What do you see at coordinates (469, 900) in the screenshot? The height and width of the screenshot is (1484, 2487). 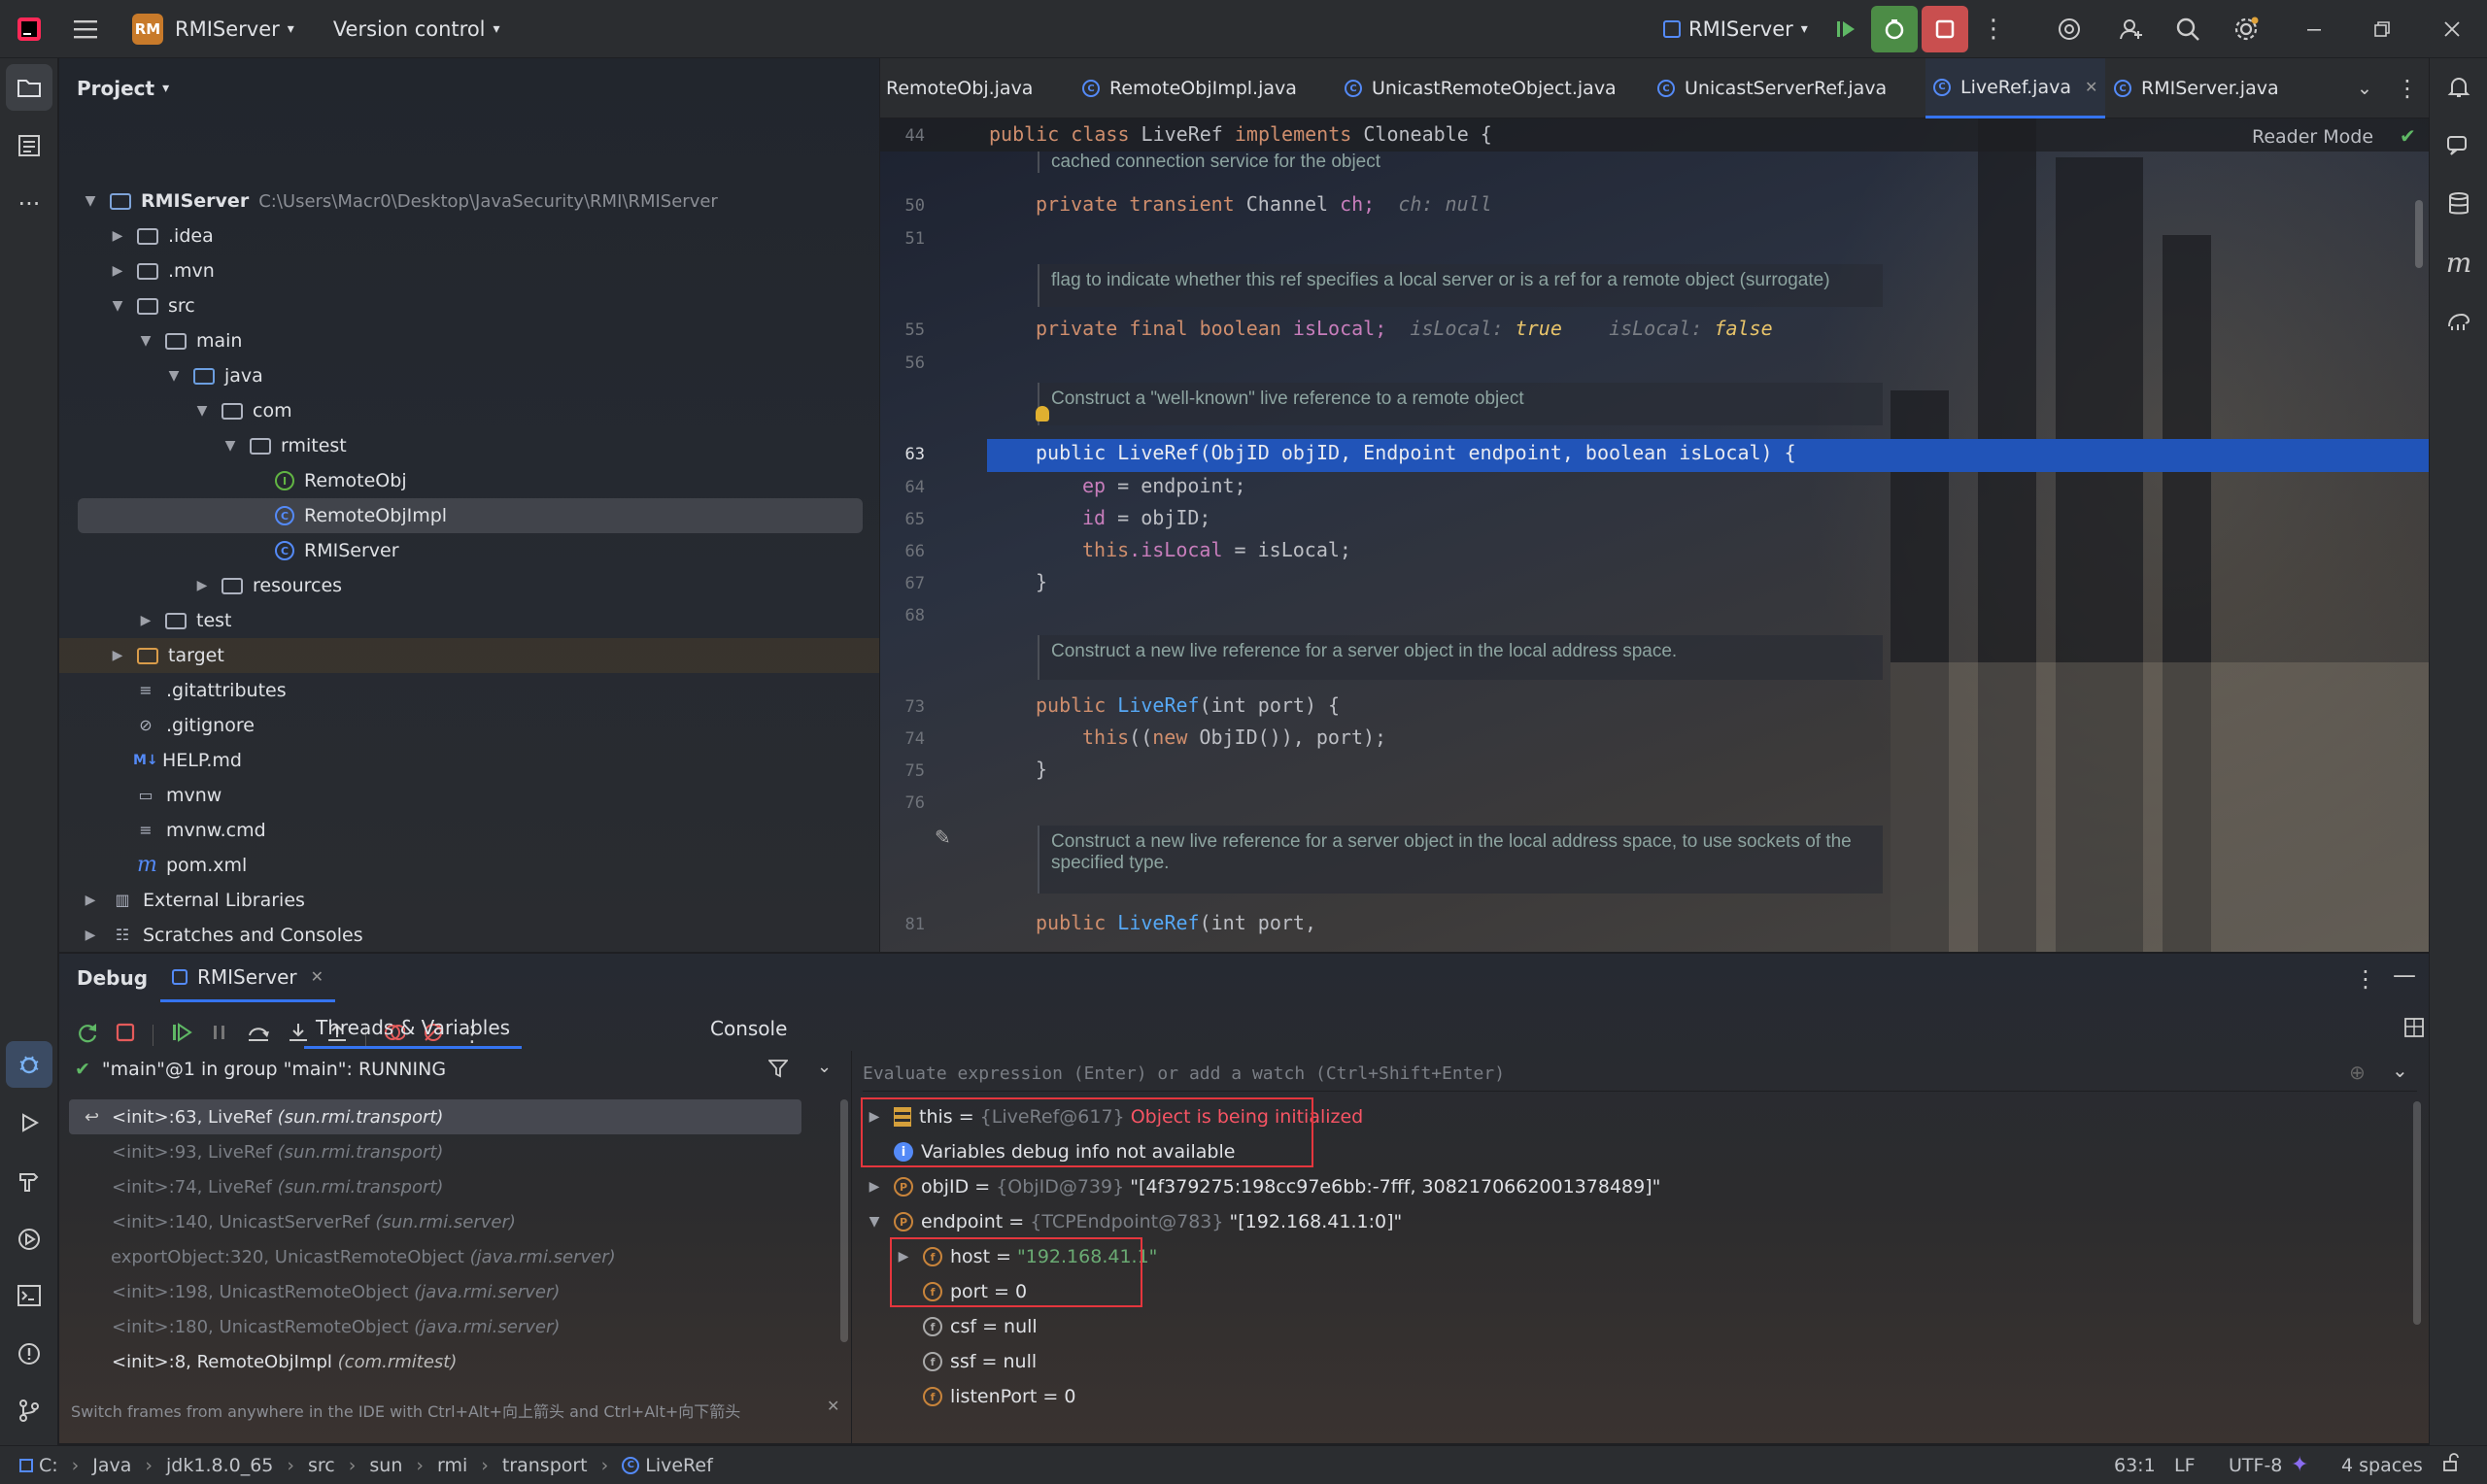 I see `tree-item-external-libraries: ▶ ▥ External Libraries` at bounding box center [469, 900].